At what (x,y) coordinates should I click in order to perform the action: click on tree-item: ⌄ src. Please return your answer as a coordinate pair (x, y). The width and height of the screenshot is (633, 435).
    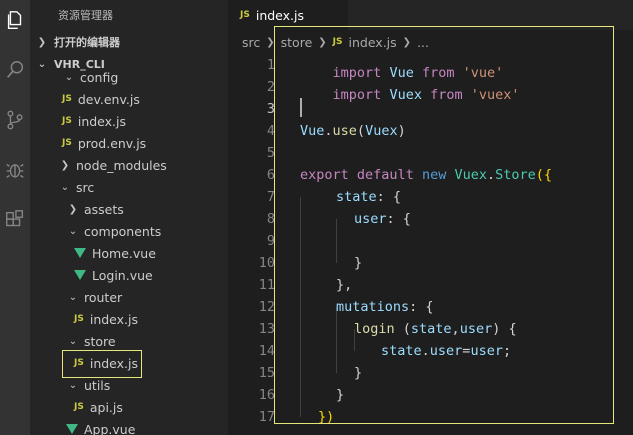
    Looking at the image, I should click on (129, 187).